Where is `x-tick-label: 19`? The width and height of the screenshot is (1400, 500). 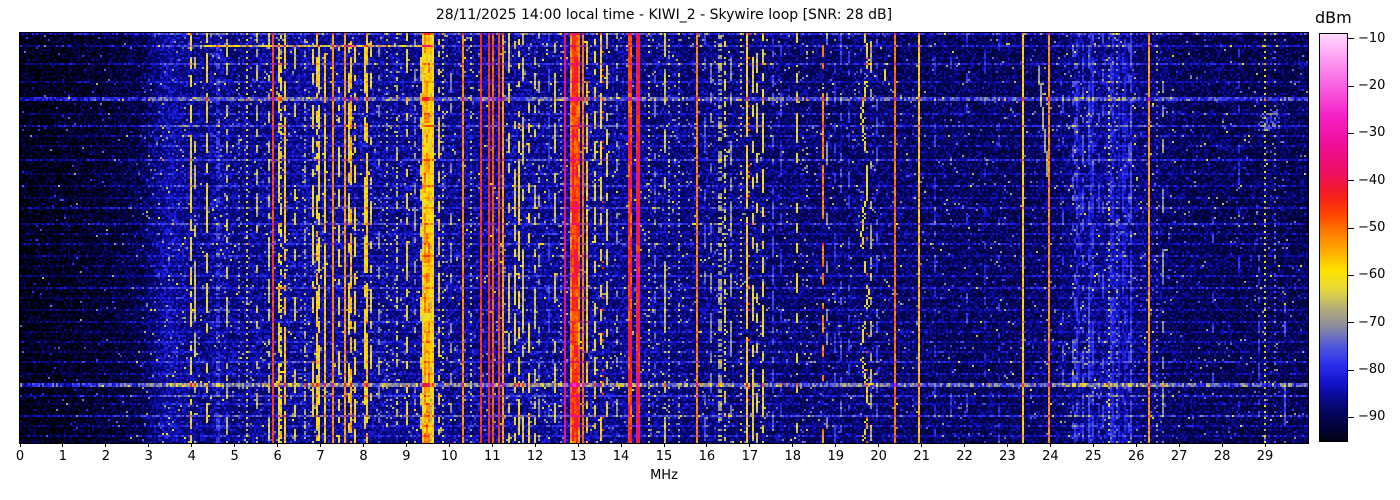 x-tick-label: 19 is located at coordinates (835, 456).